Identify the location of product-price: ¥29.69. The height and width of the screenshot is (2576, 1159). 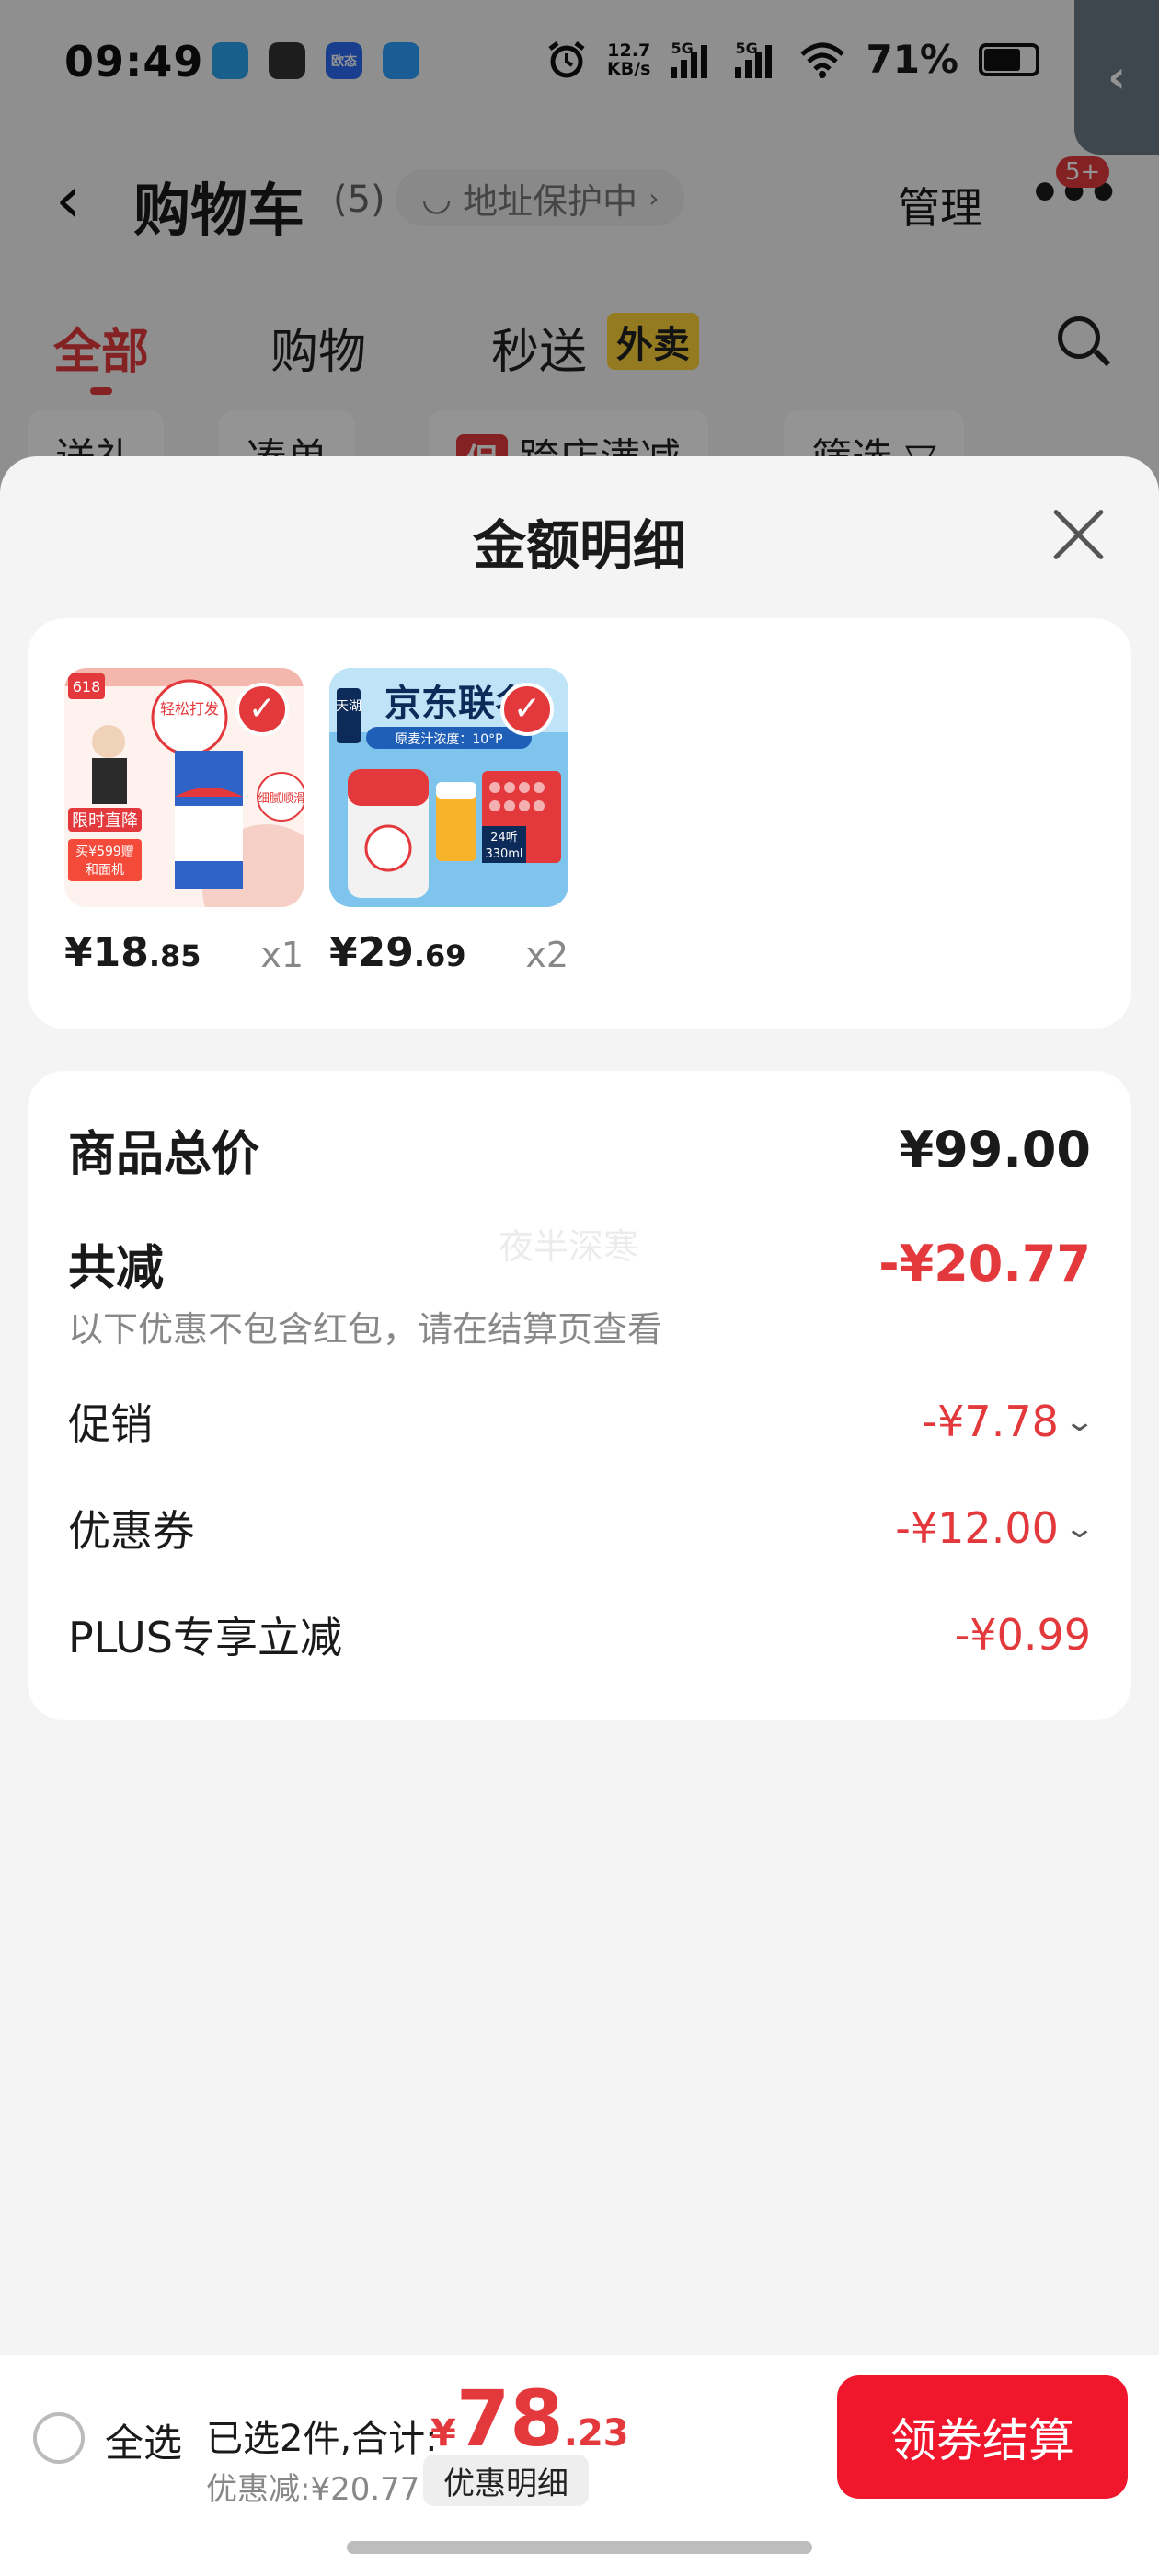
(397, 952).